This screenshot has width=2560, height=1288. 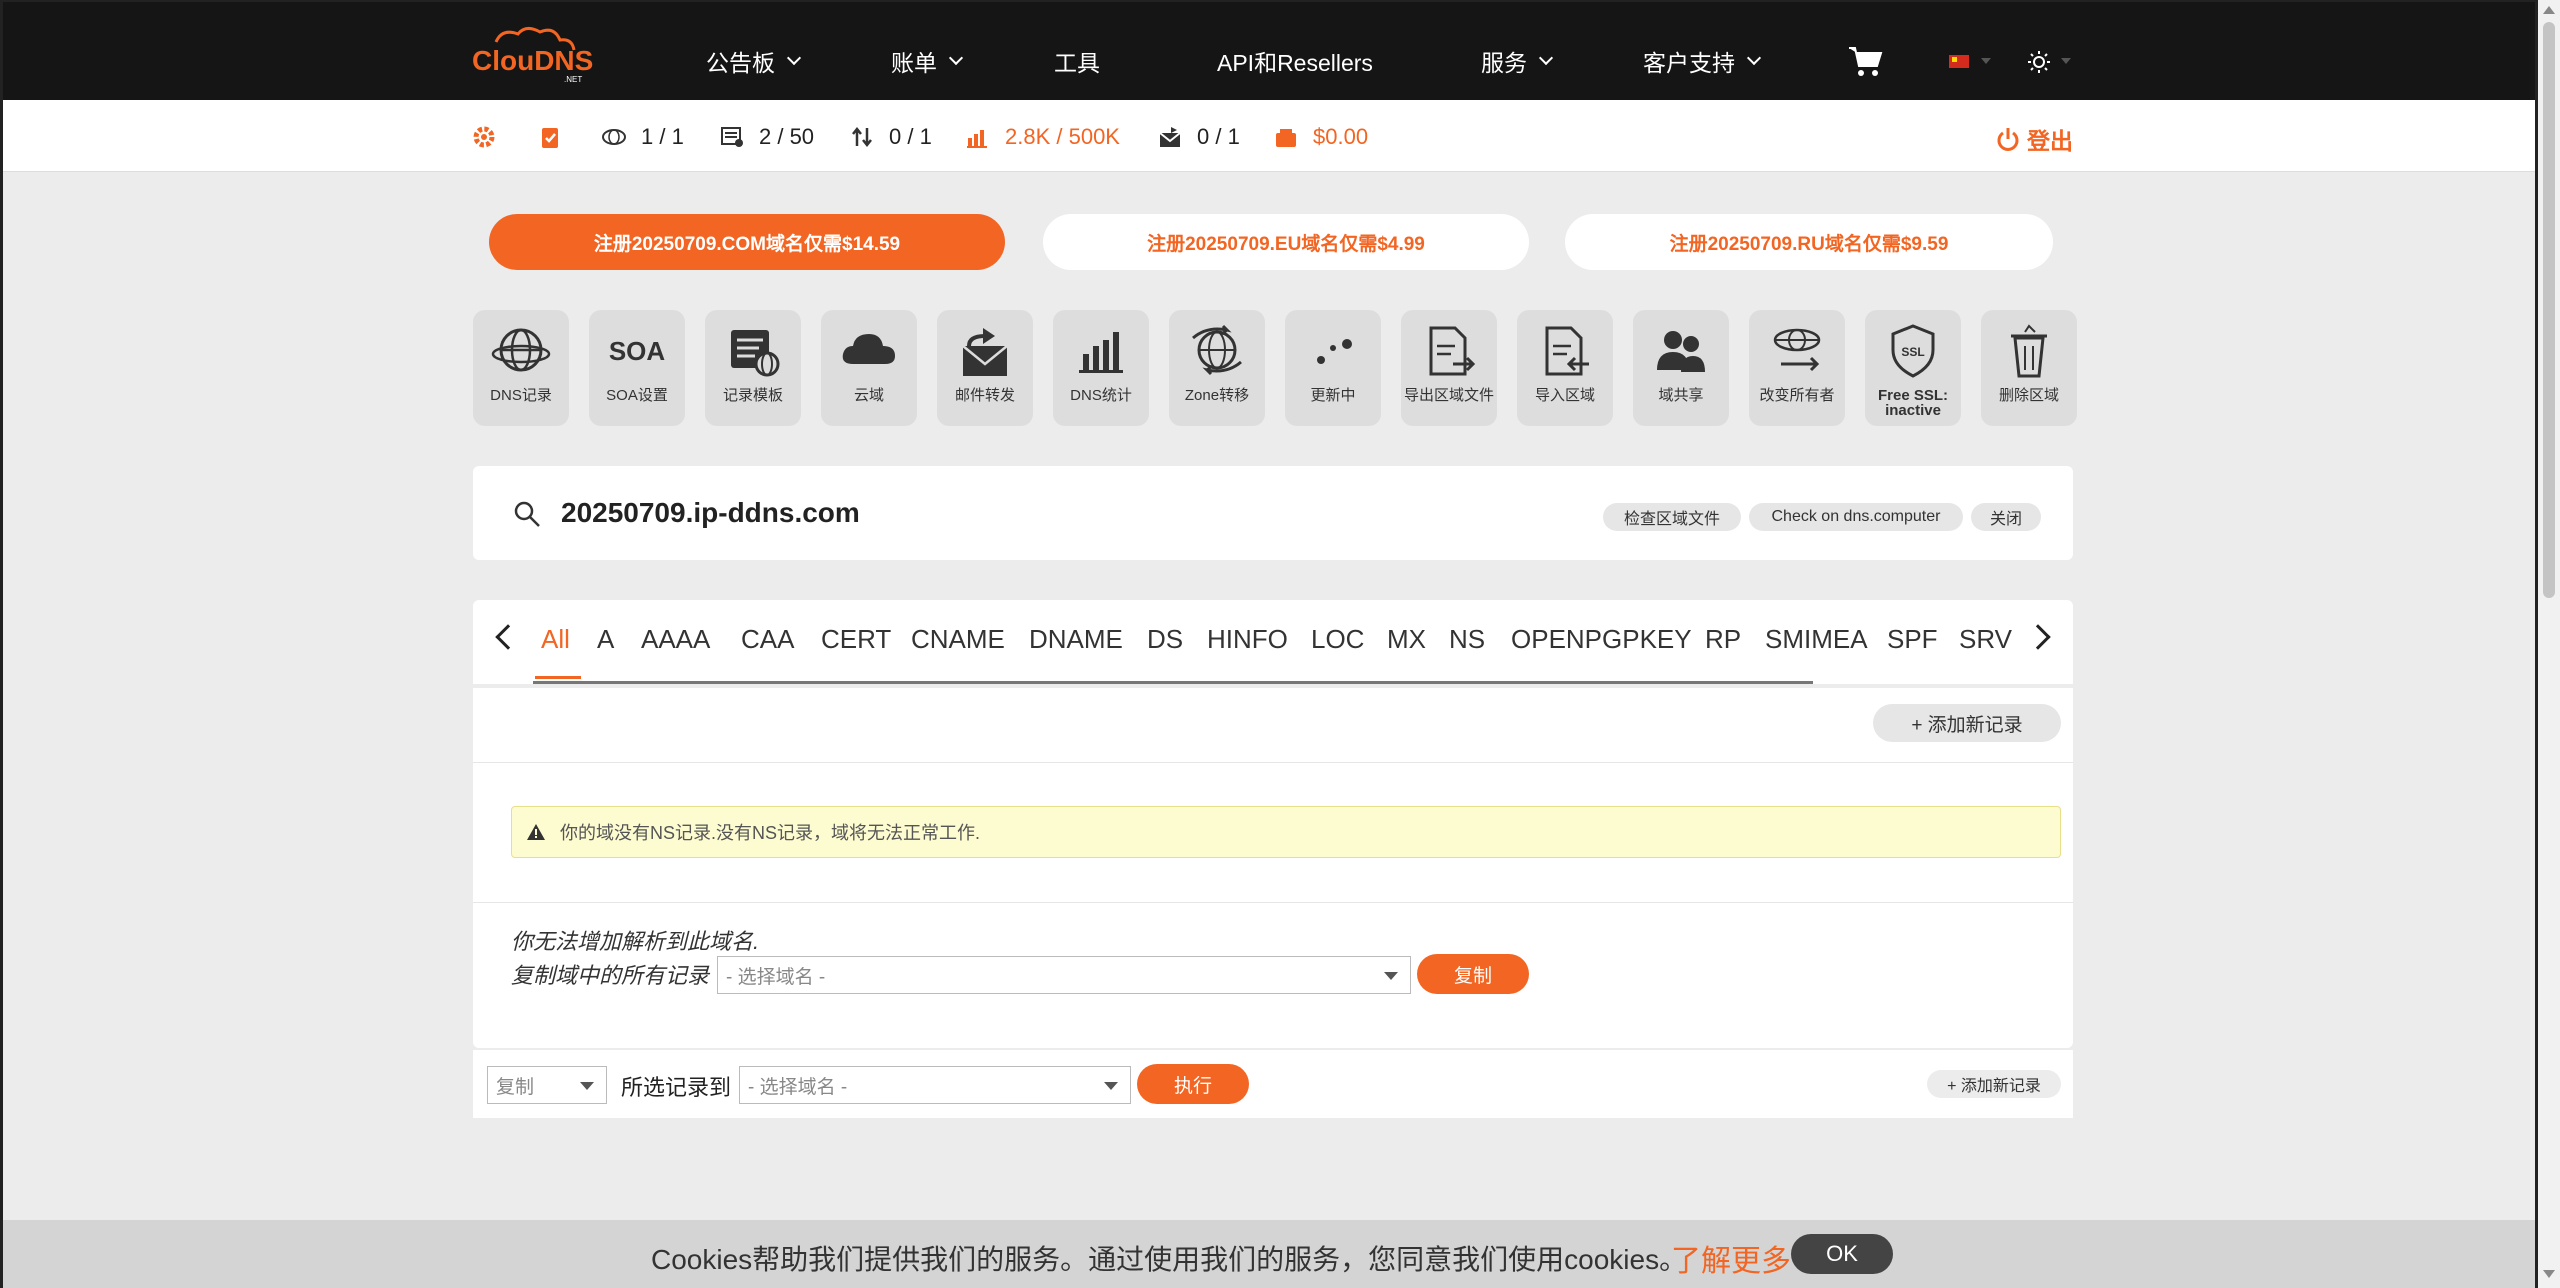 What do you see at coordinates (605, 639) in the screenshot?
I see `tab-a: A` at bounding box center [605, 639].